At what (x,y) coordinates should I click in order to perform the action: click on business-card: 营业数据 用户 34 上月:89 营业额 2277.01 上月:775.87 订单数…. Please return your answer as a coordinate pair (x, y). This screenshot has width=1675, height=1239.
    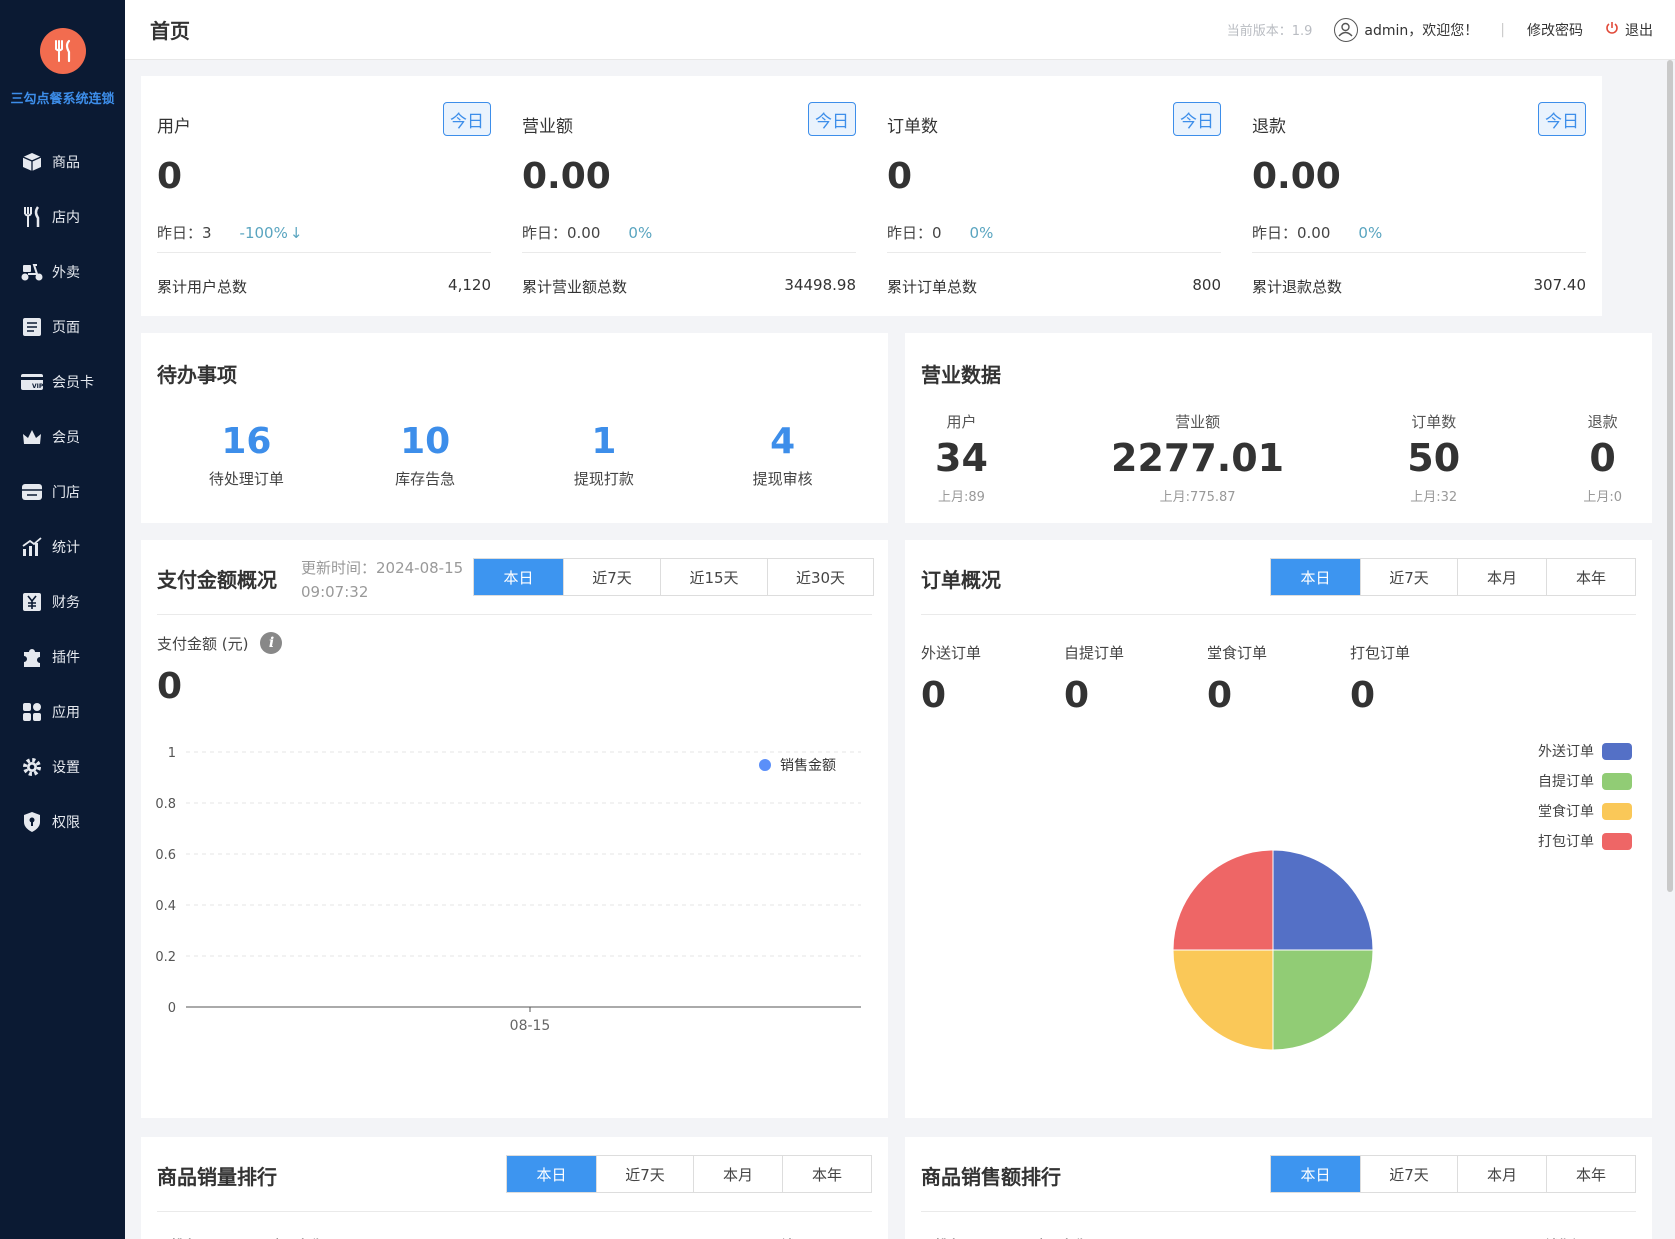
    Looking at the image, I should click on (1278, 428).